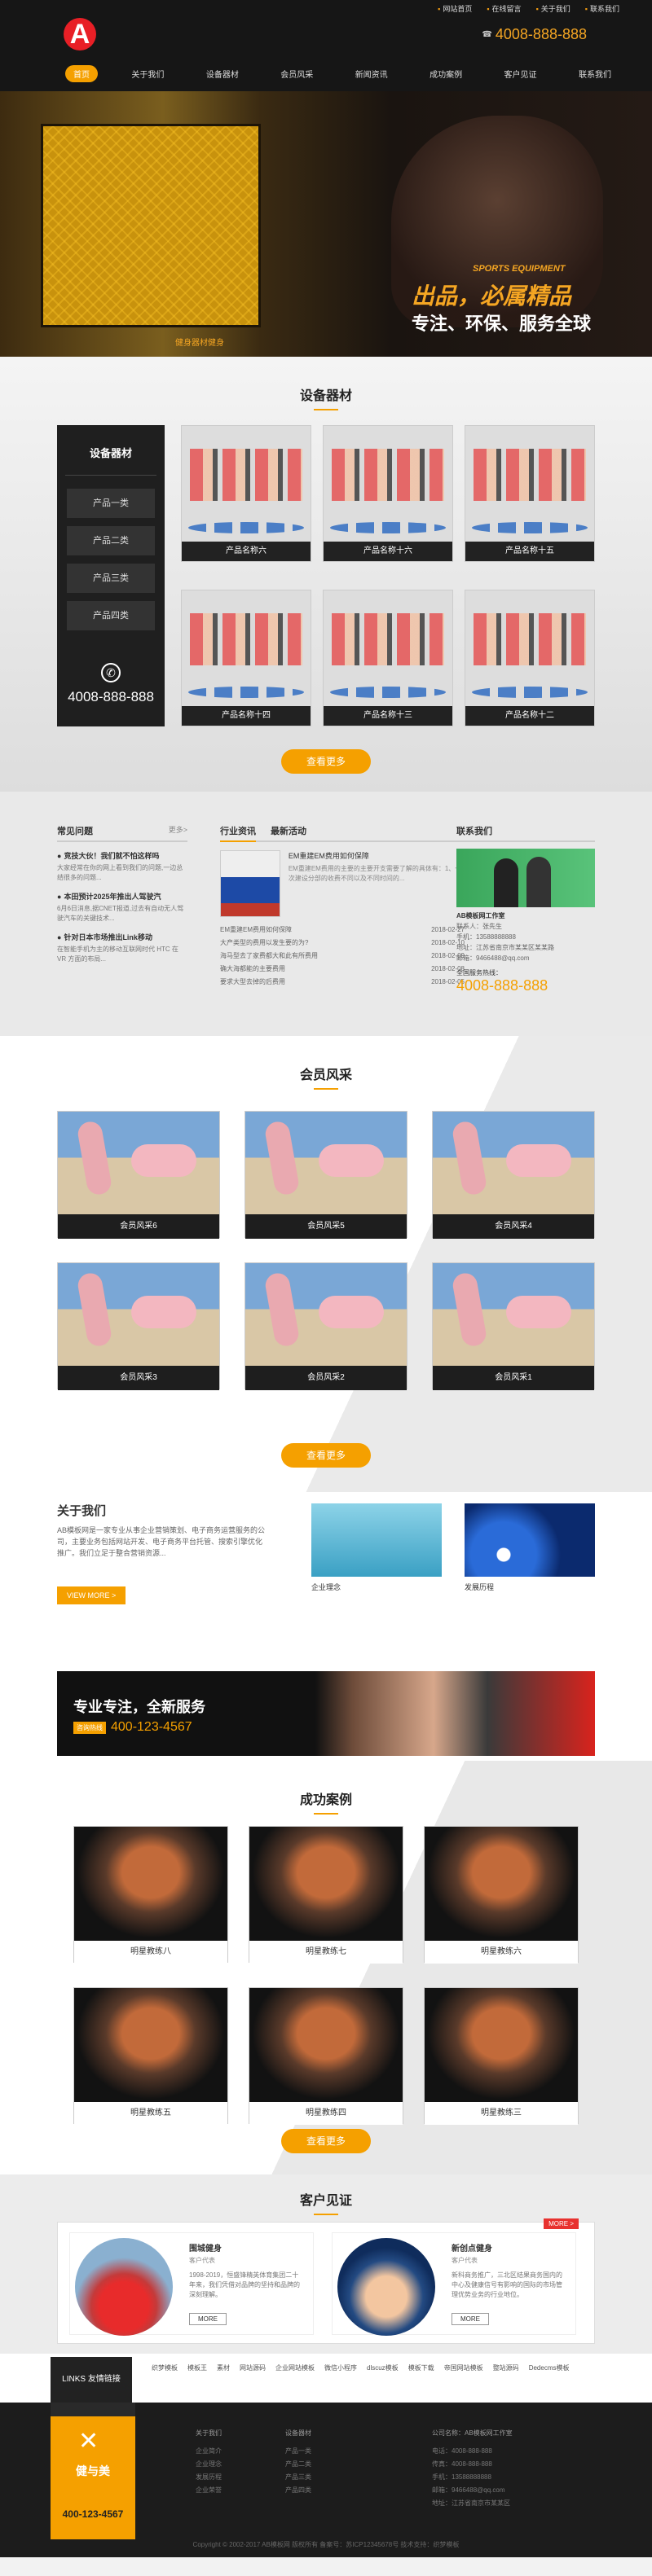 The width and height of the screenshot is (652, 2576). What do you see at coordinates (111, 504) in the screenshot?
I see `sidebar-item-category-1: 产品一类` at bounding box center [111, 504].